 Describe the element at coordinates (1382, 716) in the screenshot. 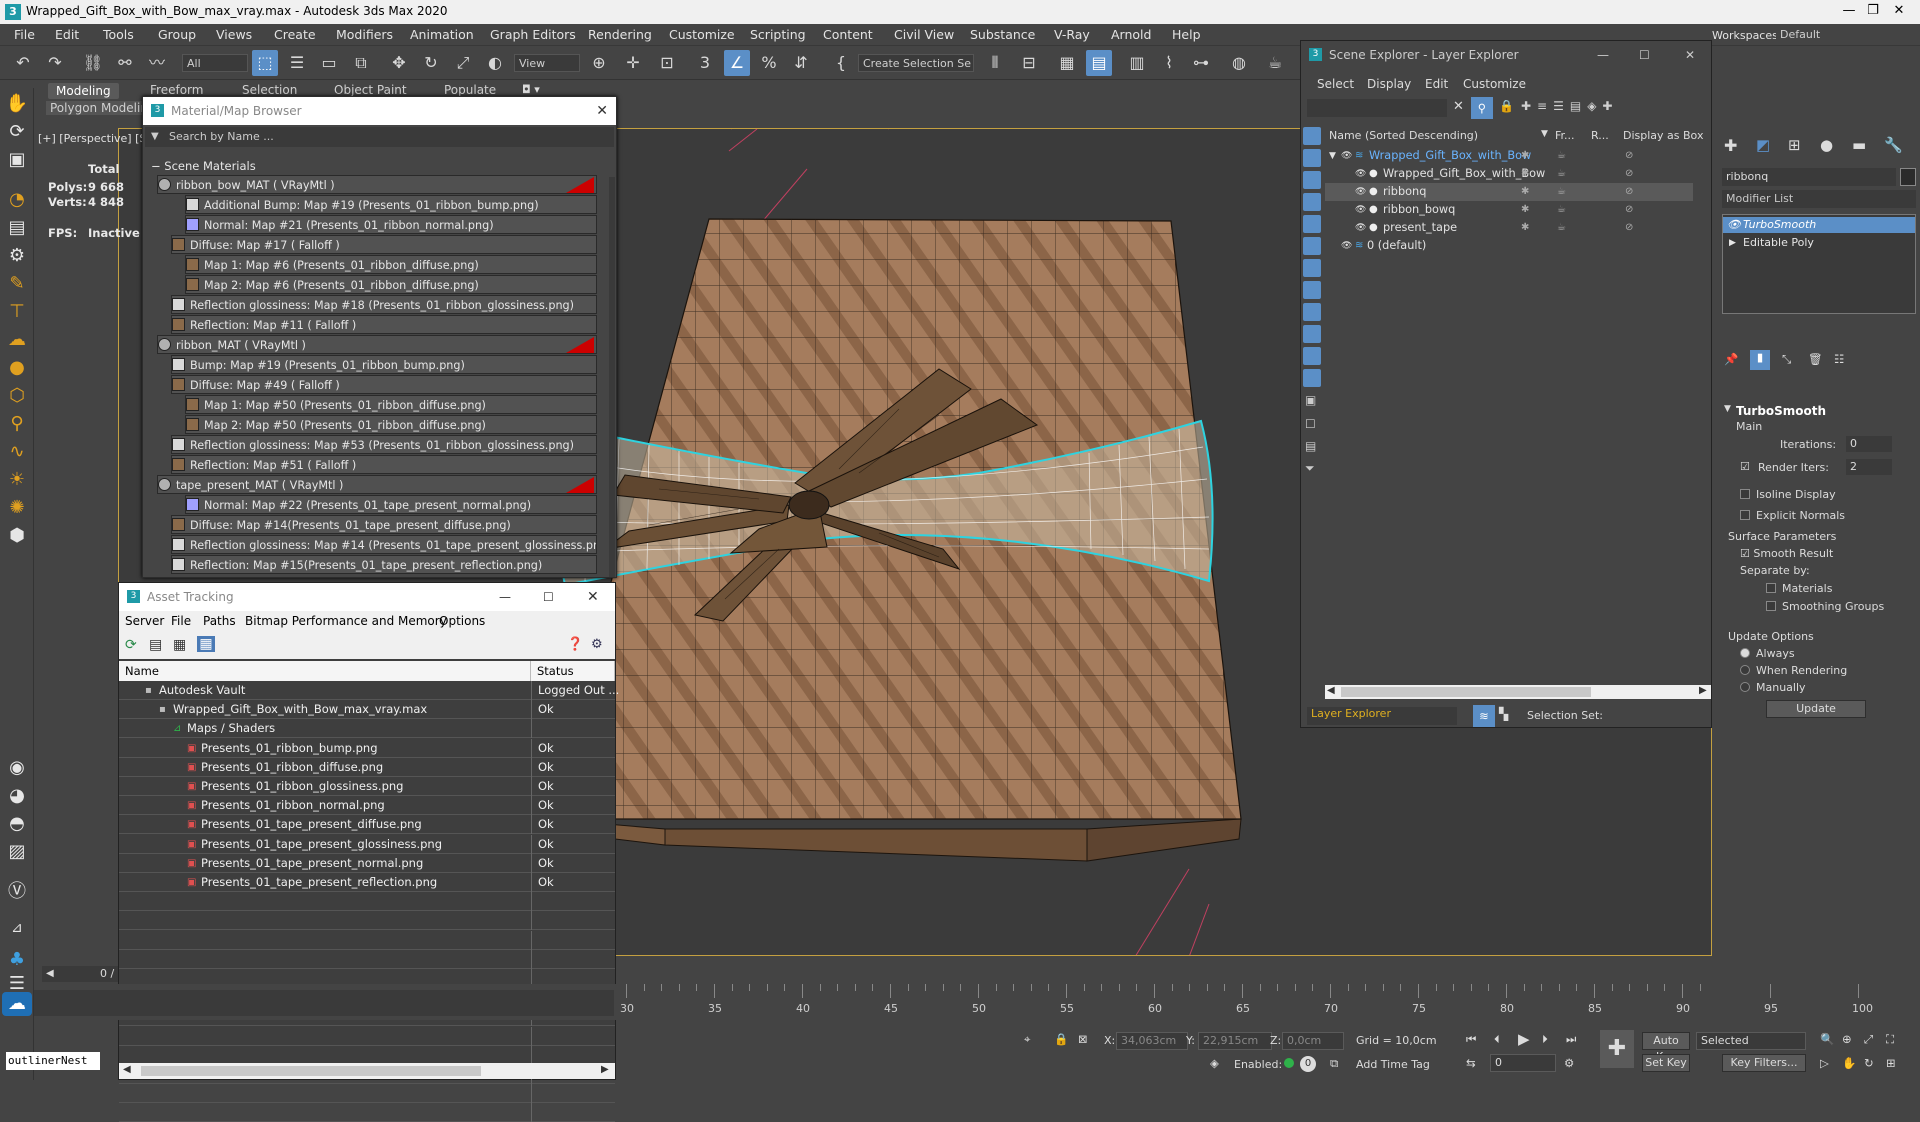

I see `explorer-type-dropdown: Layer Explorer` at that location.